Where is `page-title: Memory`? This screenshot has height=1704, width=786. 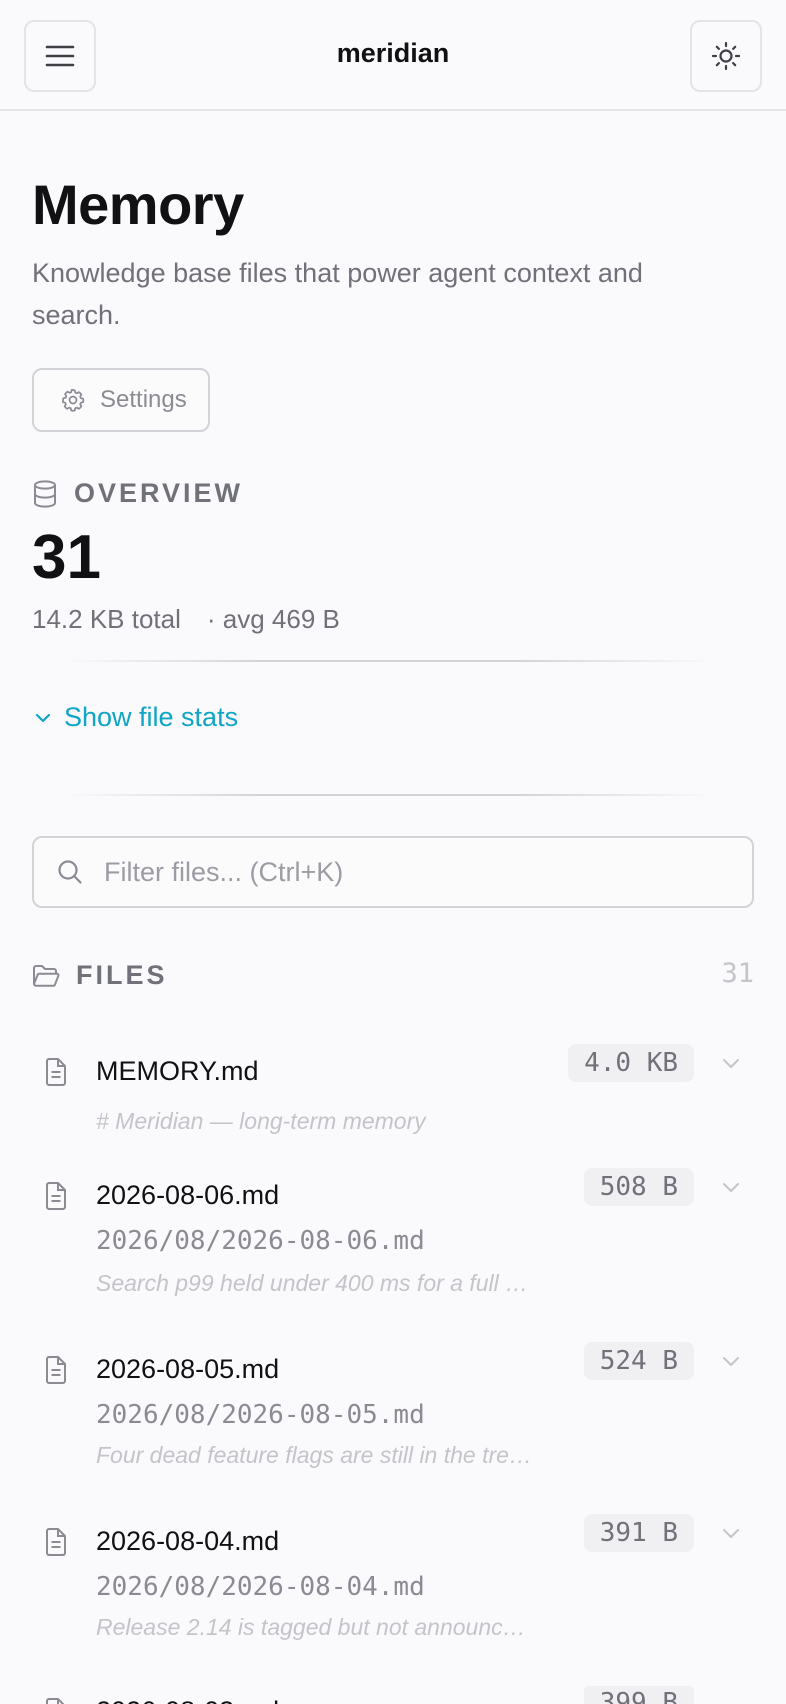
page-title: Memory is located at coordinates (138, 204).